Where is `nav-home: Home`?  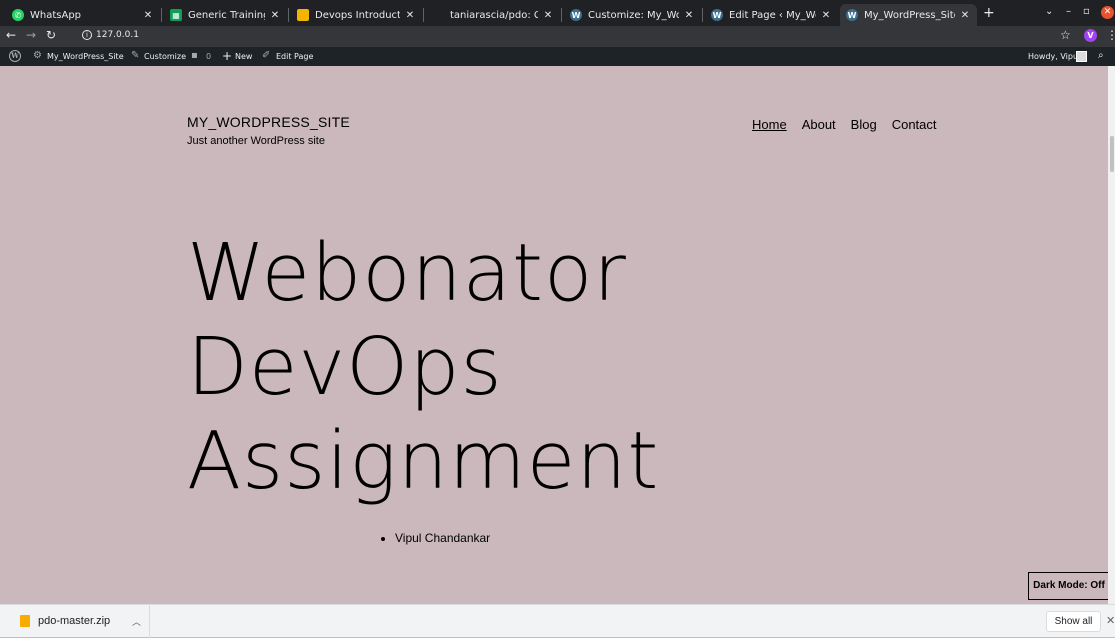 nav-home: Home is located at coordinates (769, 124).